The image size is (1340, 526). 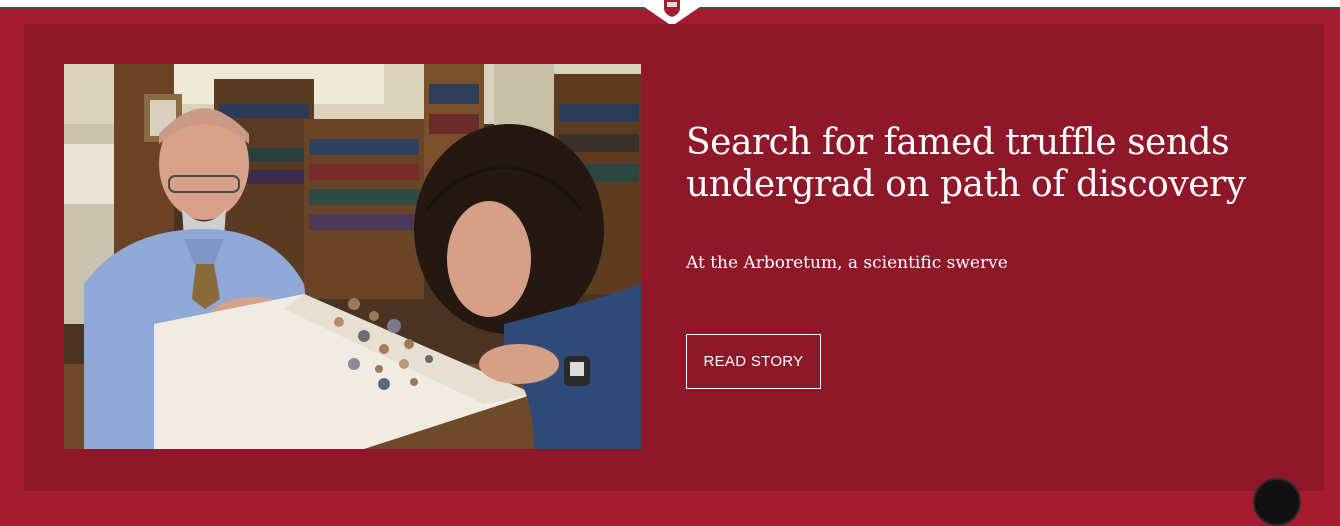 I want to click on shield-icon, so click(x=672, y=13).